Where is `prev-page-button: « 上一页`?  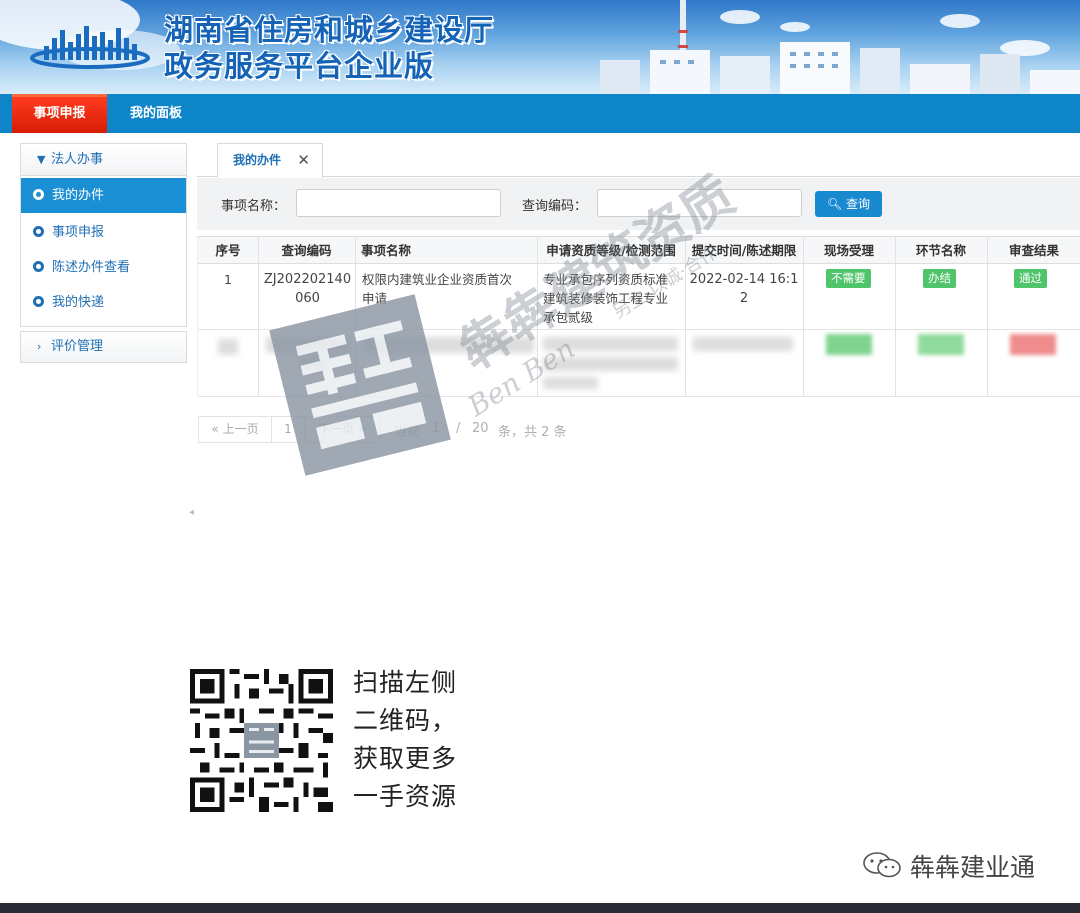 prev-page-button: « 上一页 is located at coordinates (235, 429).